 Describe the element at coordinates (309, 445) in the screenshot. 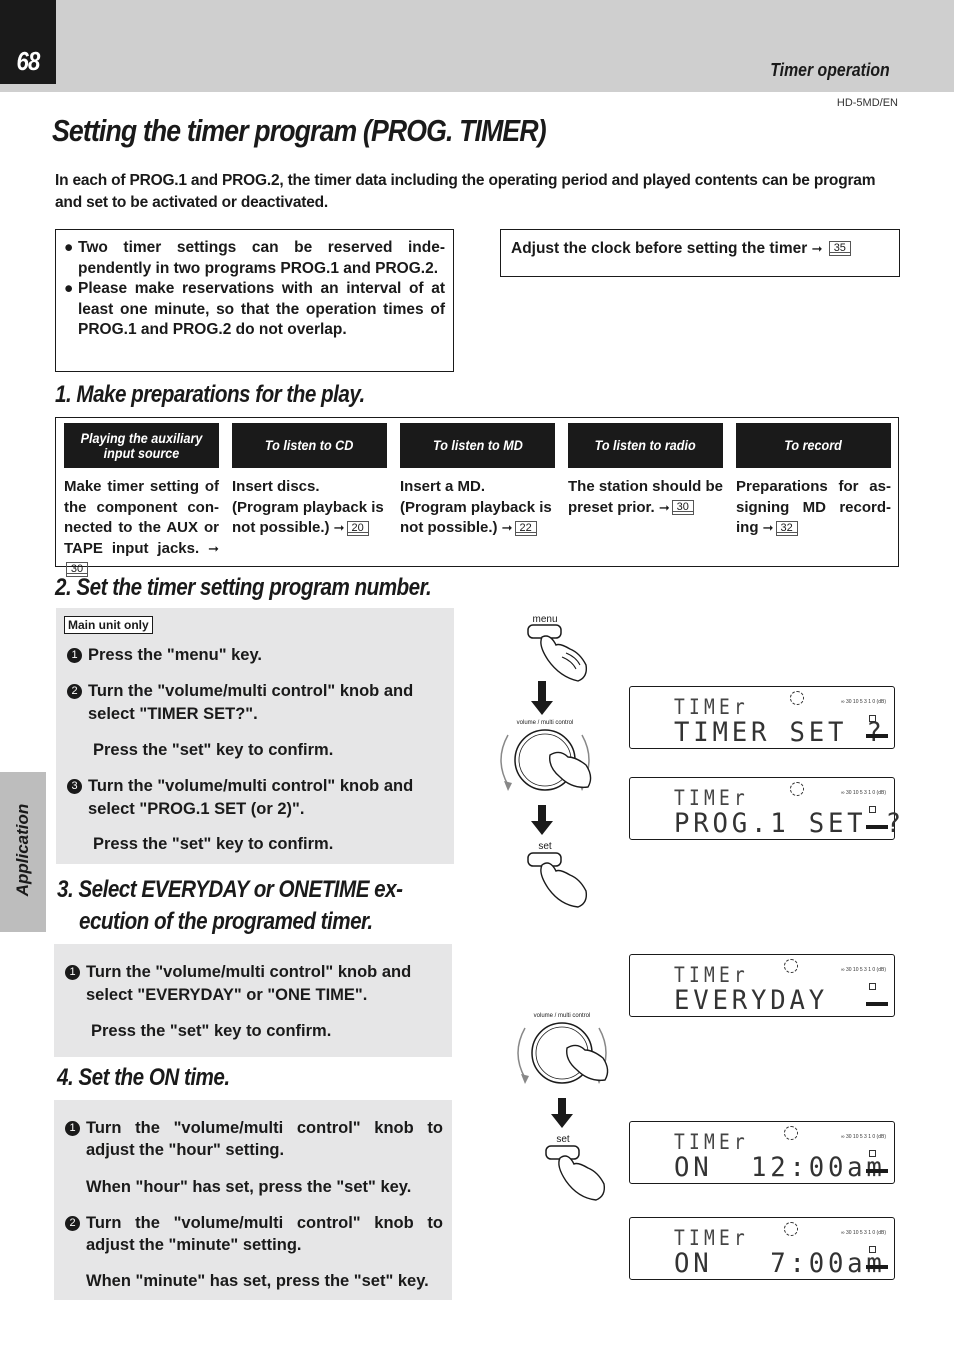

I see `prep-column-header: To listen to CD` at that location.